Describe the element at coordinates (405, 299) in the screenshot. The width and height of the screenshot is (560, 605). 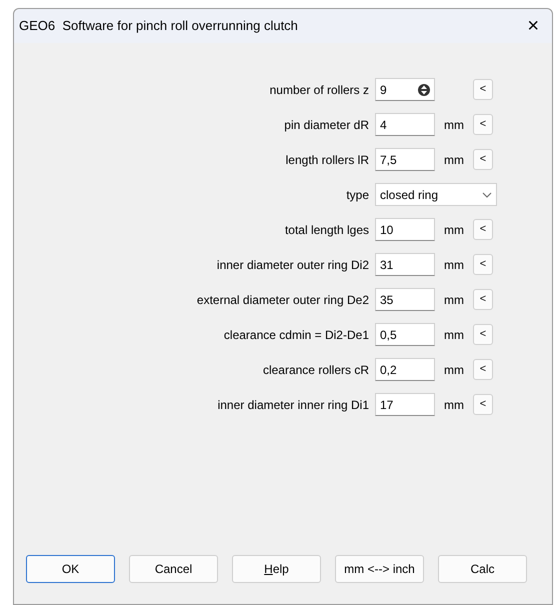
I see `input-field: 35` at that location.